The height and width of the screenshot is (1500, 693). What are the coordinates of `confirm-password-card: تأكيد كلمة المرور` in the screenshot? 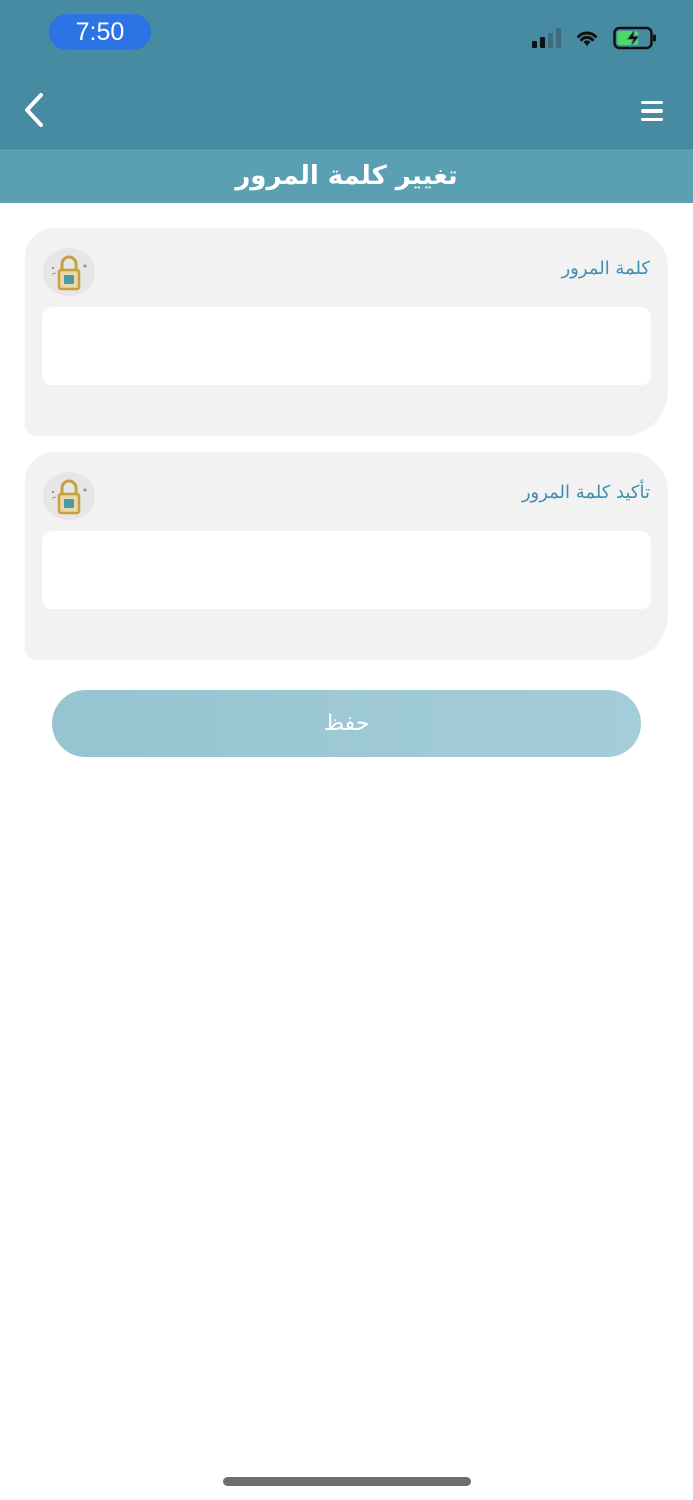 It's located at (346, 556).